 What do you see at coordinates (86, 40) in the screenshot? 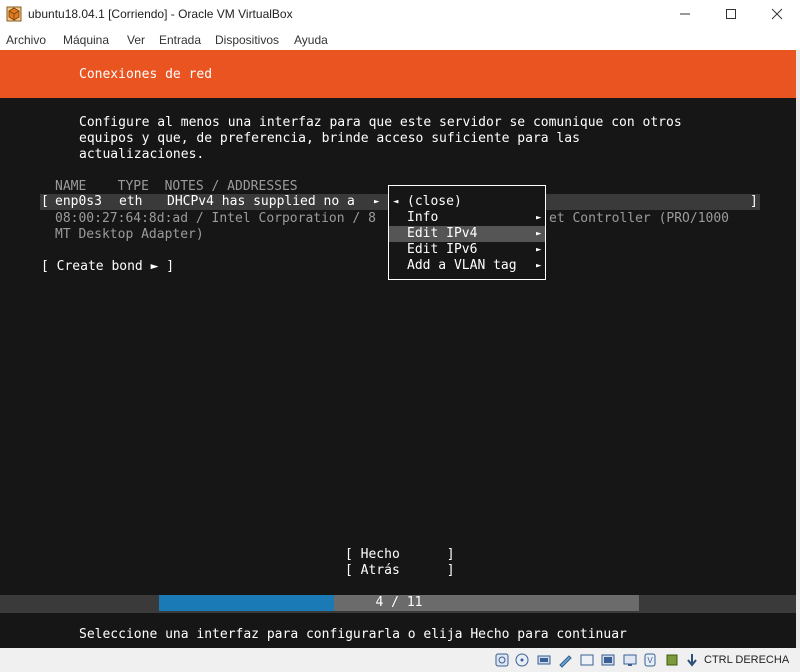
I see `menu-maquina: Máquina` at bounding box center [86, 40].